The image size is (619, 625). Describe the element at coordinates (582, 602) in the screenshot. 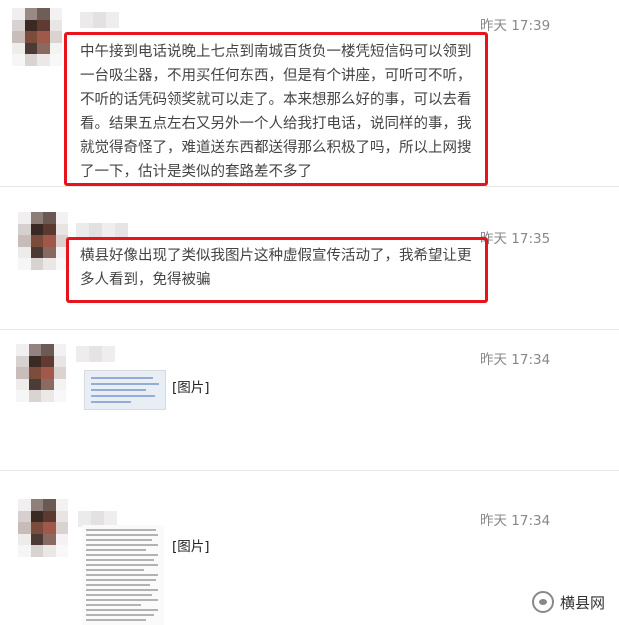

I see `watermark-text: 横县网` at that location.